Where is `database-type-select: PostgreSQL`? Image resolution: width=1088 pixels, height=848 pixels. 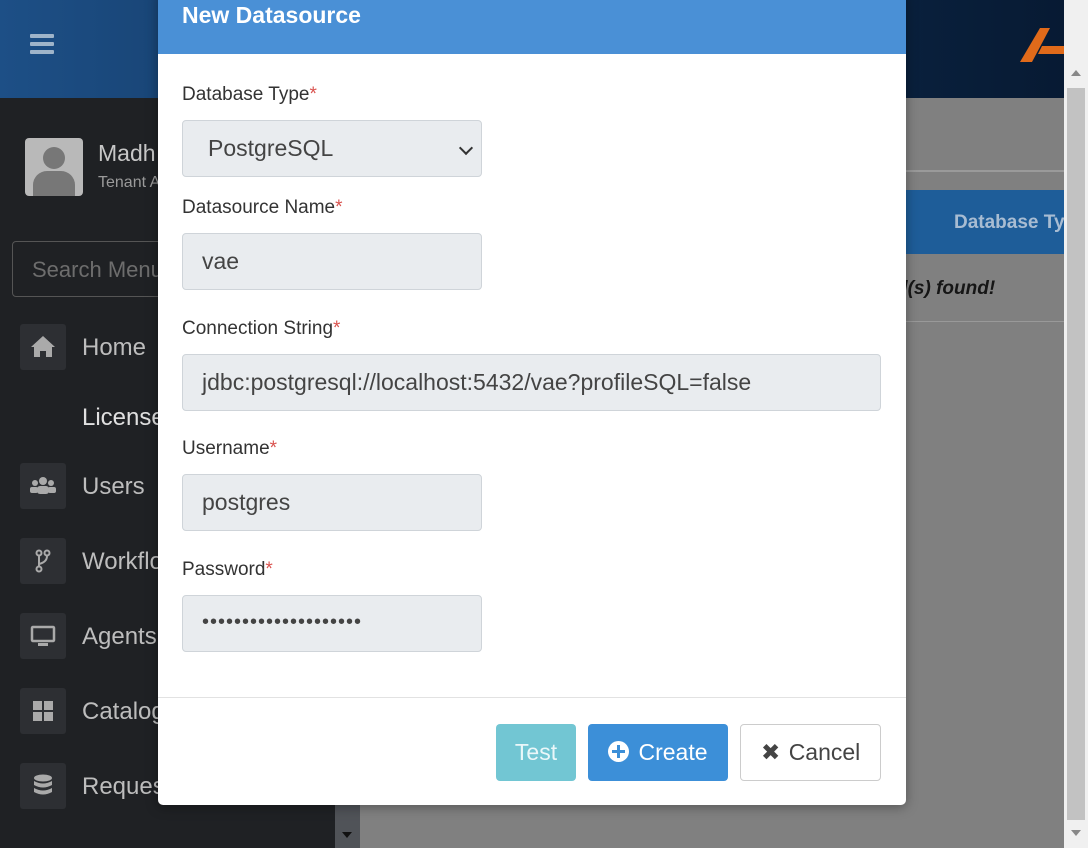 database-type-select: PostgreSQL is located at coordinates (332, 148).